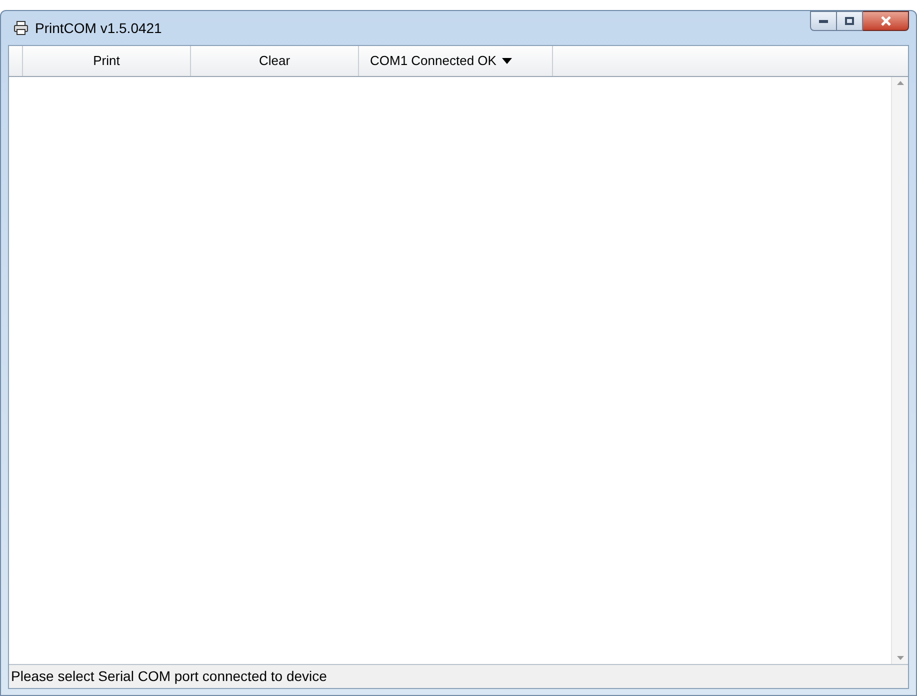  I want to click on maximize-button, so click(850, 21).